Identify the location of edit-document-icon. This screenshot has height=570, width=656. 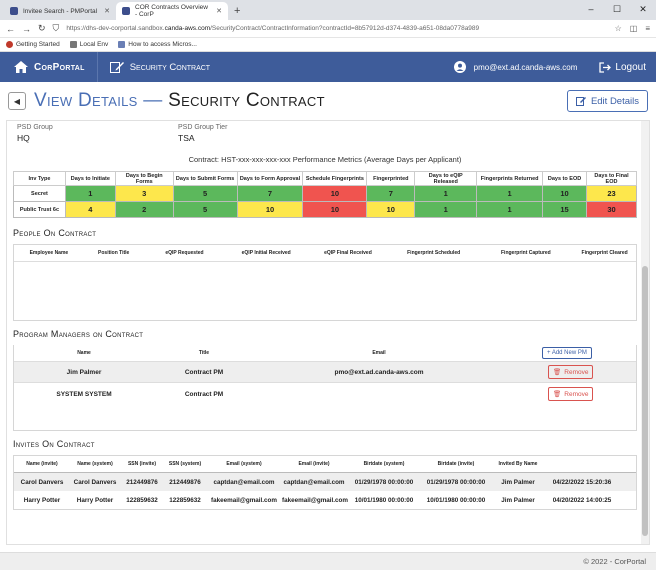
(116, 67).